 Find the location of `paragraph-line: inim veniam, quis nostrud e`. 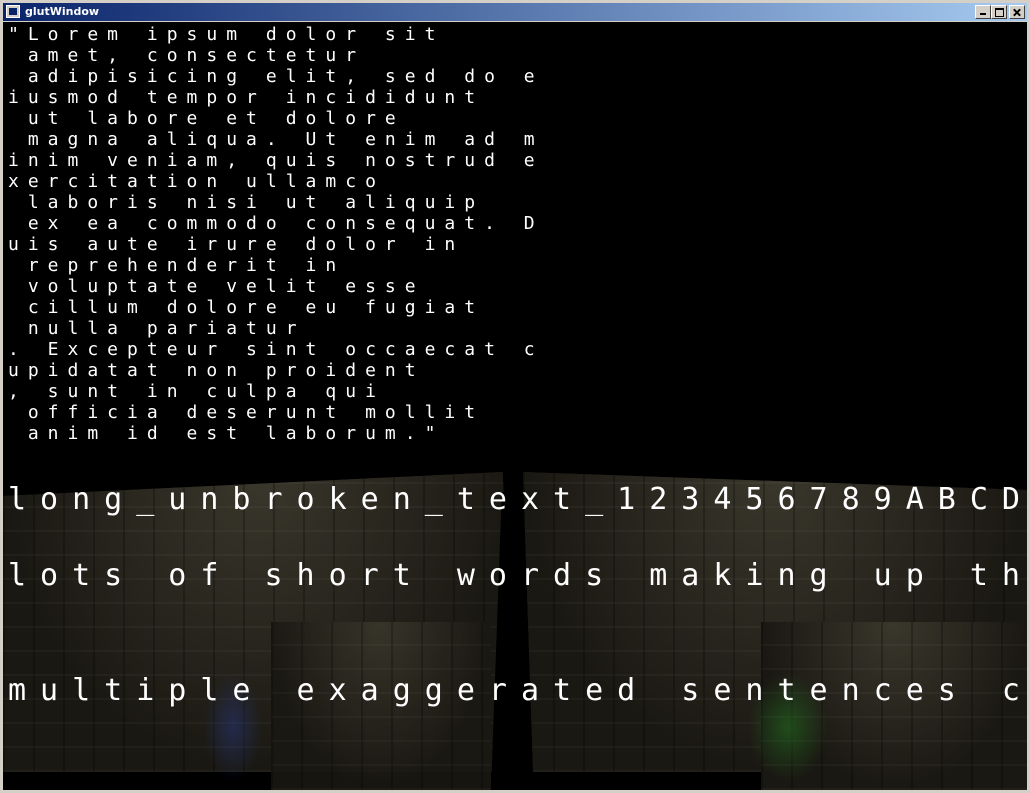

paragraph-line: inim veniam, quis nostrud e is located at coordinates (276, 160).